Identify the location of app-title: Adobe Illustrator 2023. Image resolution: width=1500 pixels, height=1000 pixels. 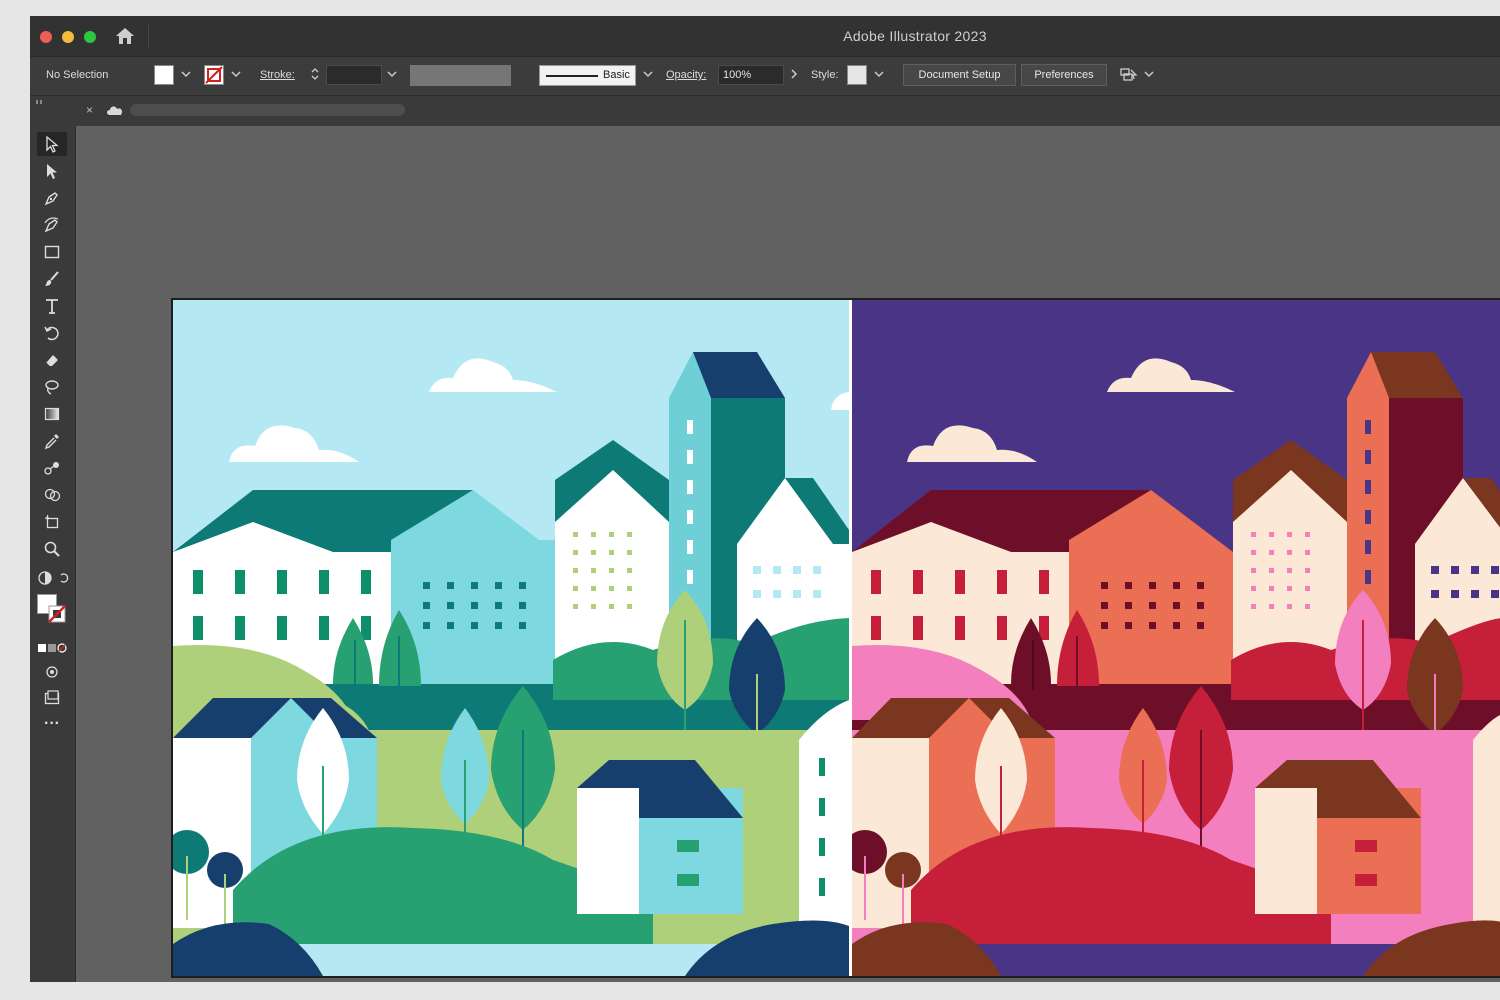
(765, 36).